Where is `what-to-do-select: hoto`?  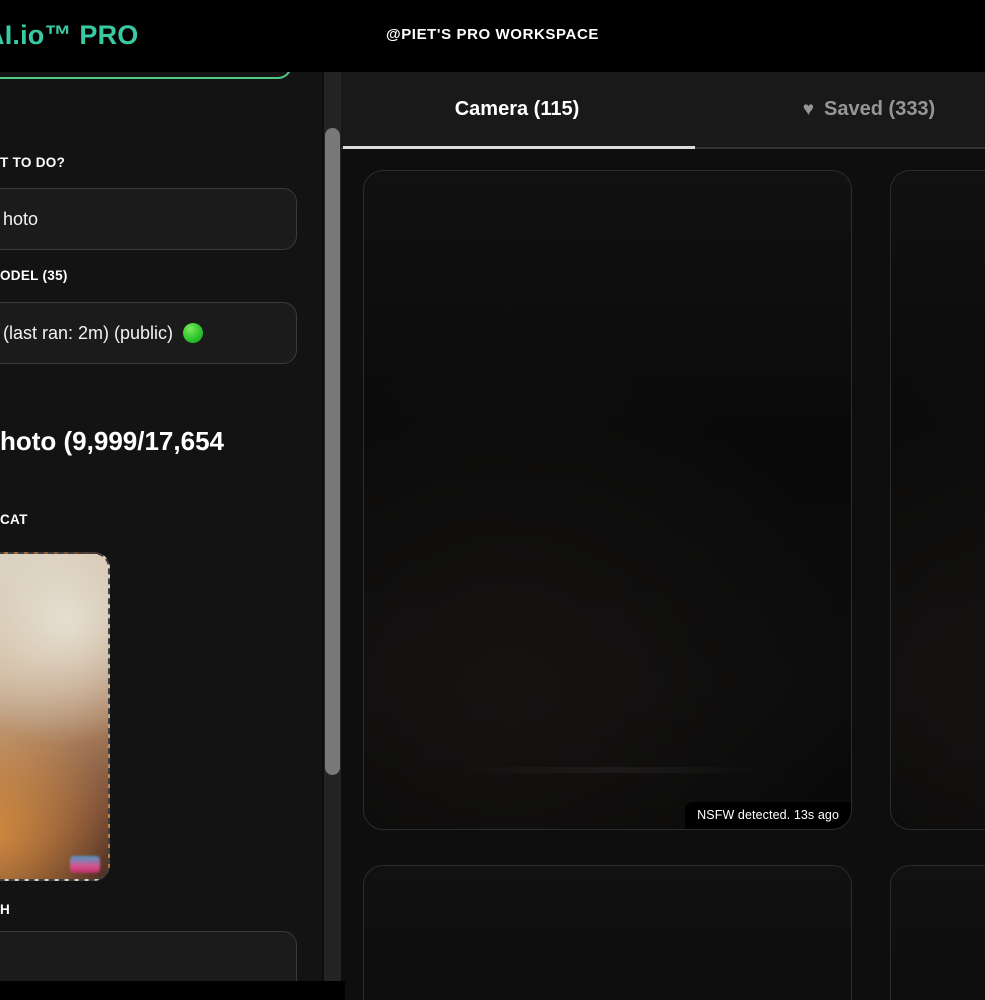 what-to-do-select: hoto is located at coordinates (148, 219).